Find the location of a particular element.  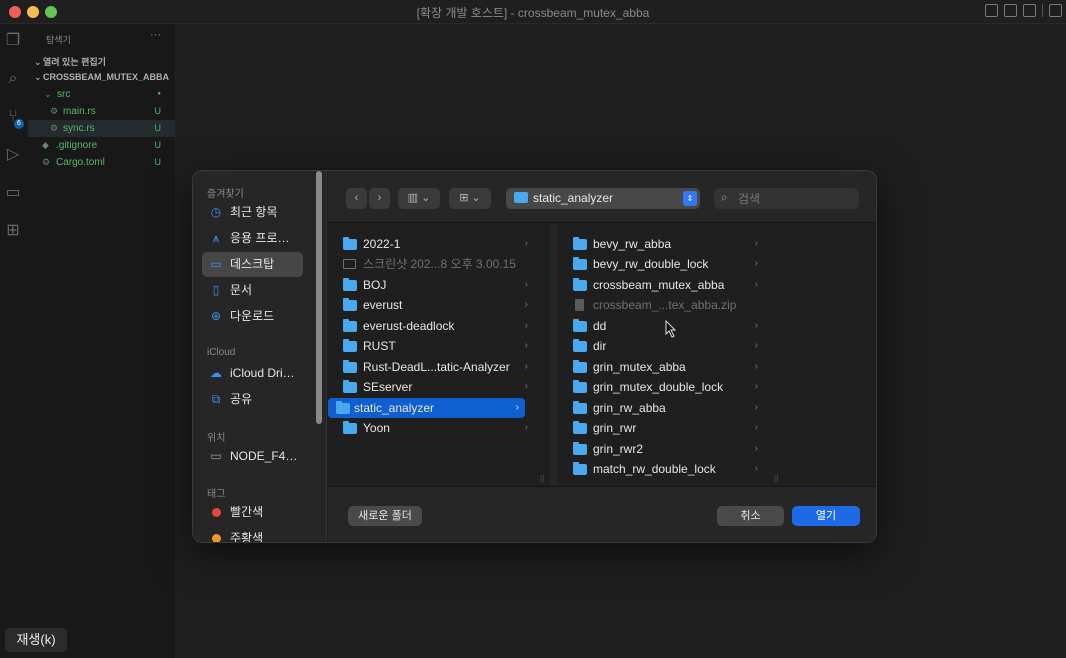

archive-file-icon is located at coordinates (579, 305).